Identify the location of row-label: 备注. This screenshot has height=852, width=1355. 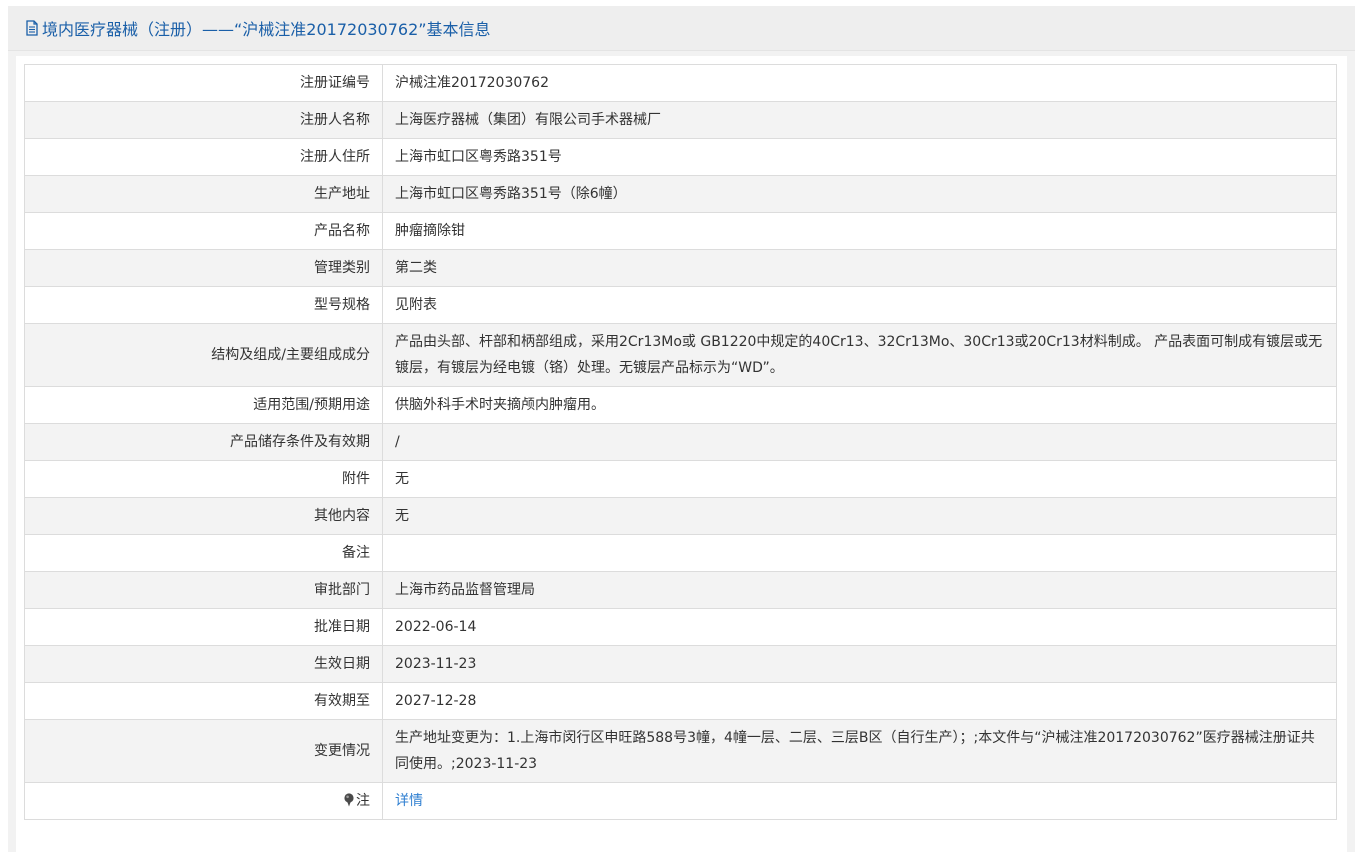
(203, 553).